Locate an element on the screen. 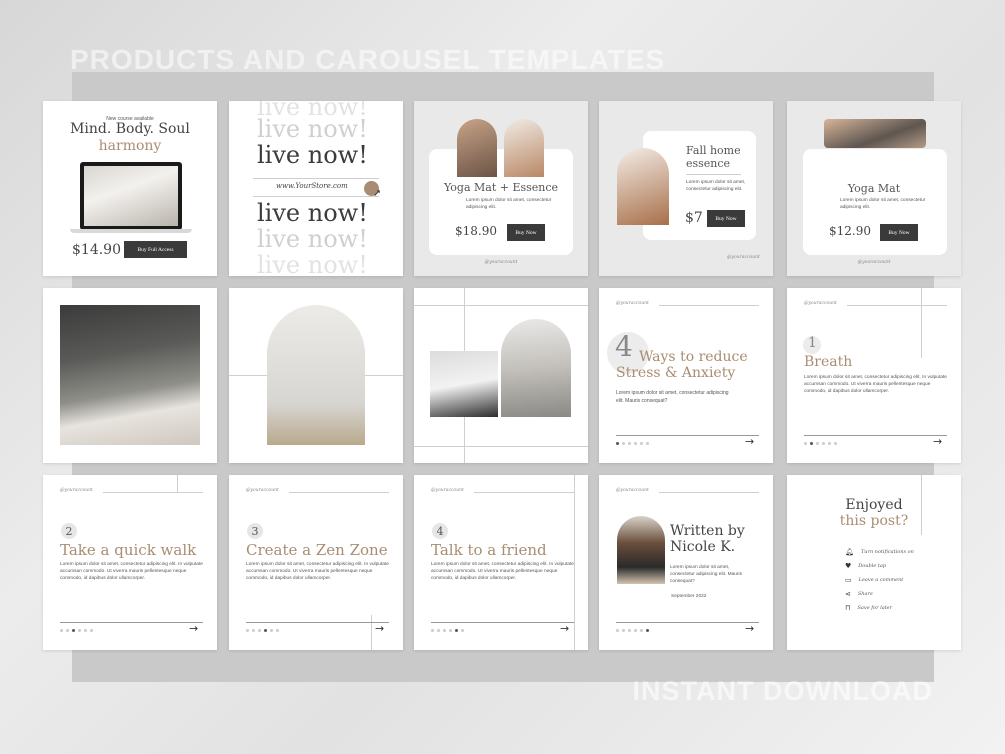 This screenshot has height=754, width=1005. product-title-line2: essence is located at coordinates (708, 163).